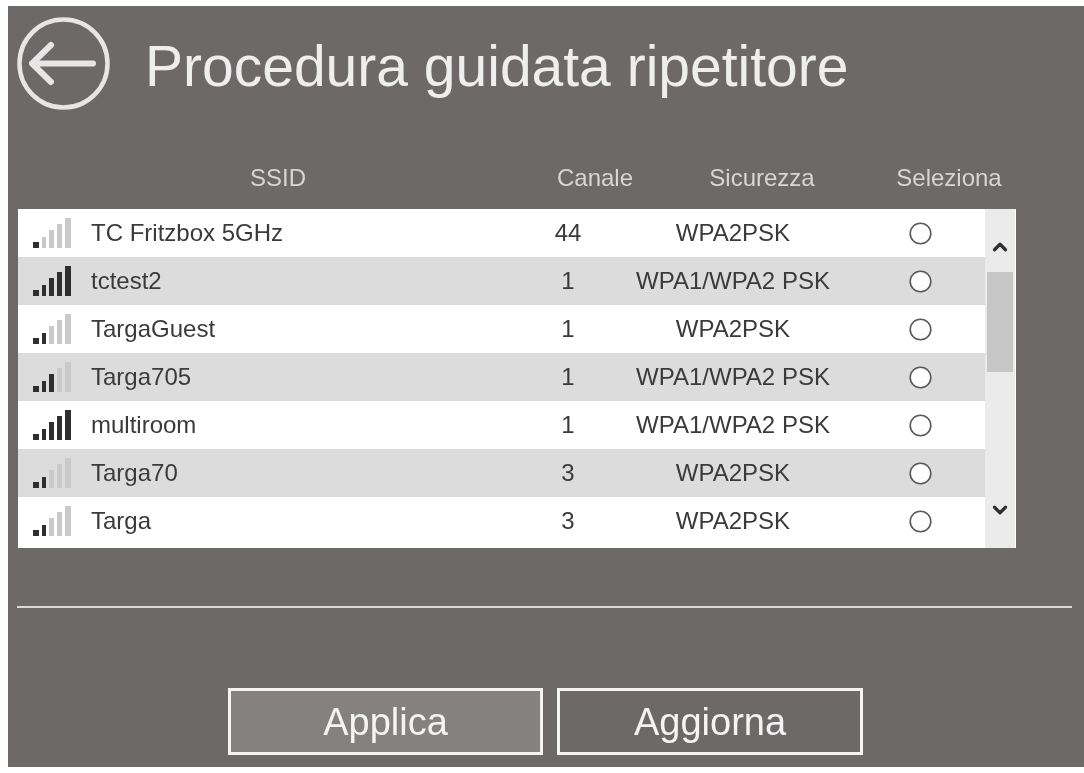  I want to click on ssid-cell-text: TargaGuest, so click(154, 329).